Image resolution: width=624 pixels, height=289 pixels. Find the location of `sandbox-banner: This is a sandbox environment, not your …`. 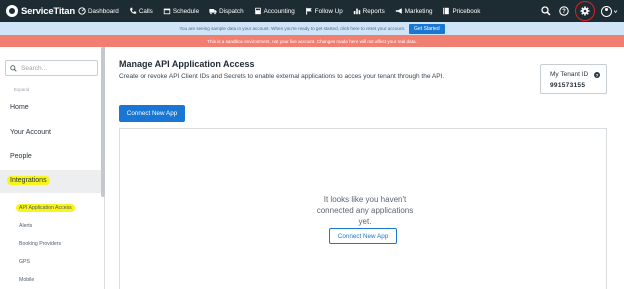

sandbox-banner: This is a sandbox environment, not your … is located at coordinates (312, 41).